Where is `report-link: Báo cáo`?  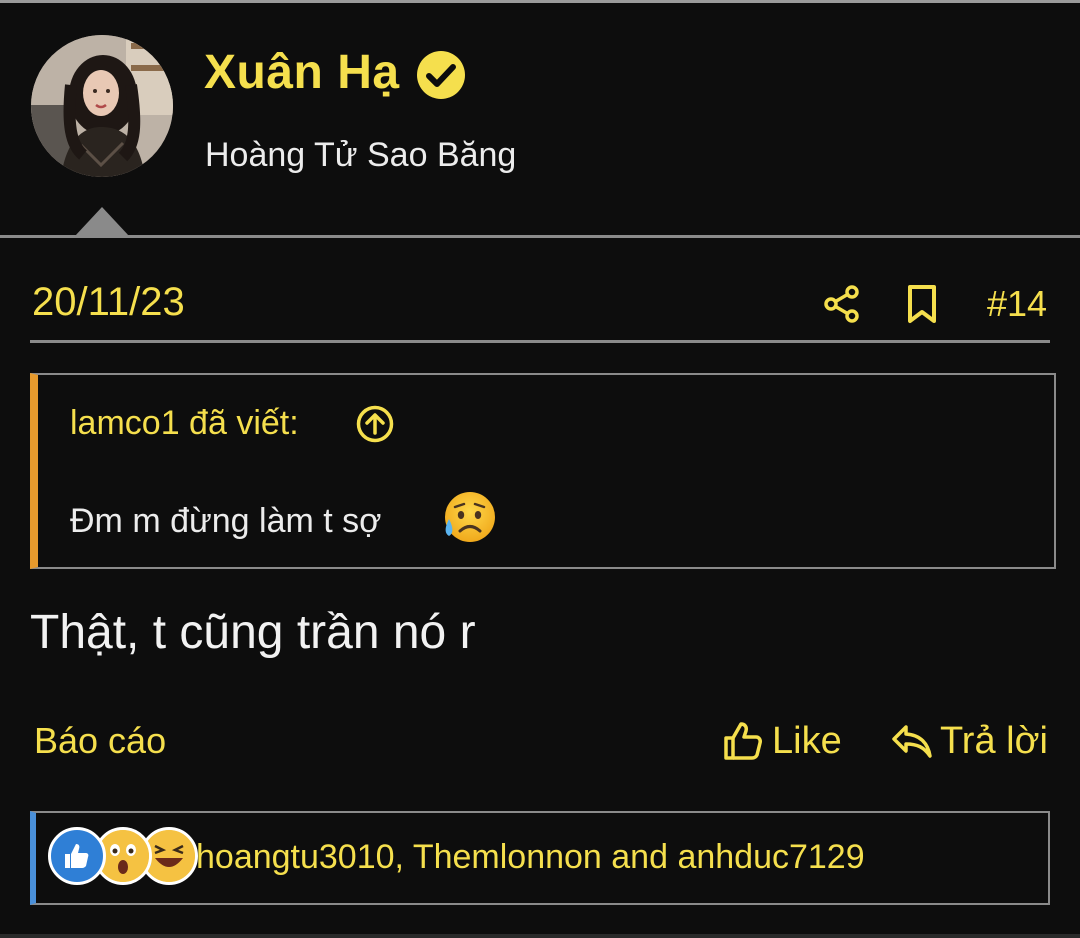
report-link: Báo cáo is located at coordinates (100, 741).